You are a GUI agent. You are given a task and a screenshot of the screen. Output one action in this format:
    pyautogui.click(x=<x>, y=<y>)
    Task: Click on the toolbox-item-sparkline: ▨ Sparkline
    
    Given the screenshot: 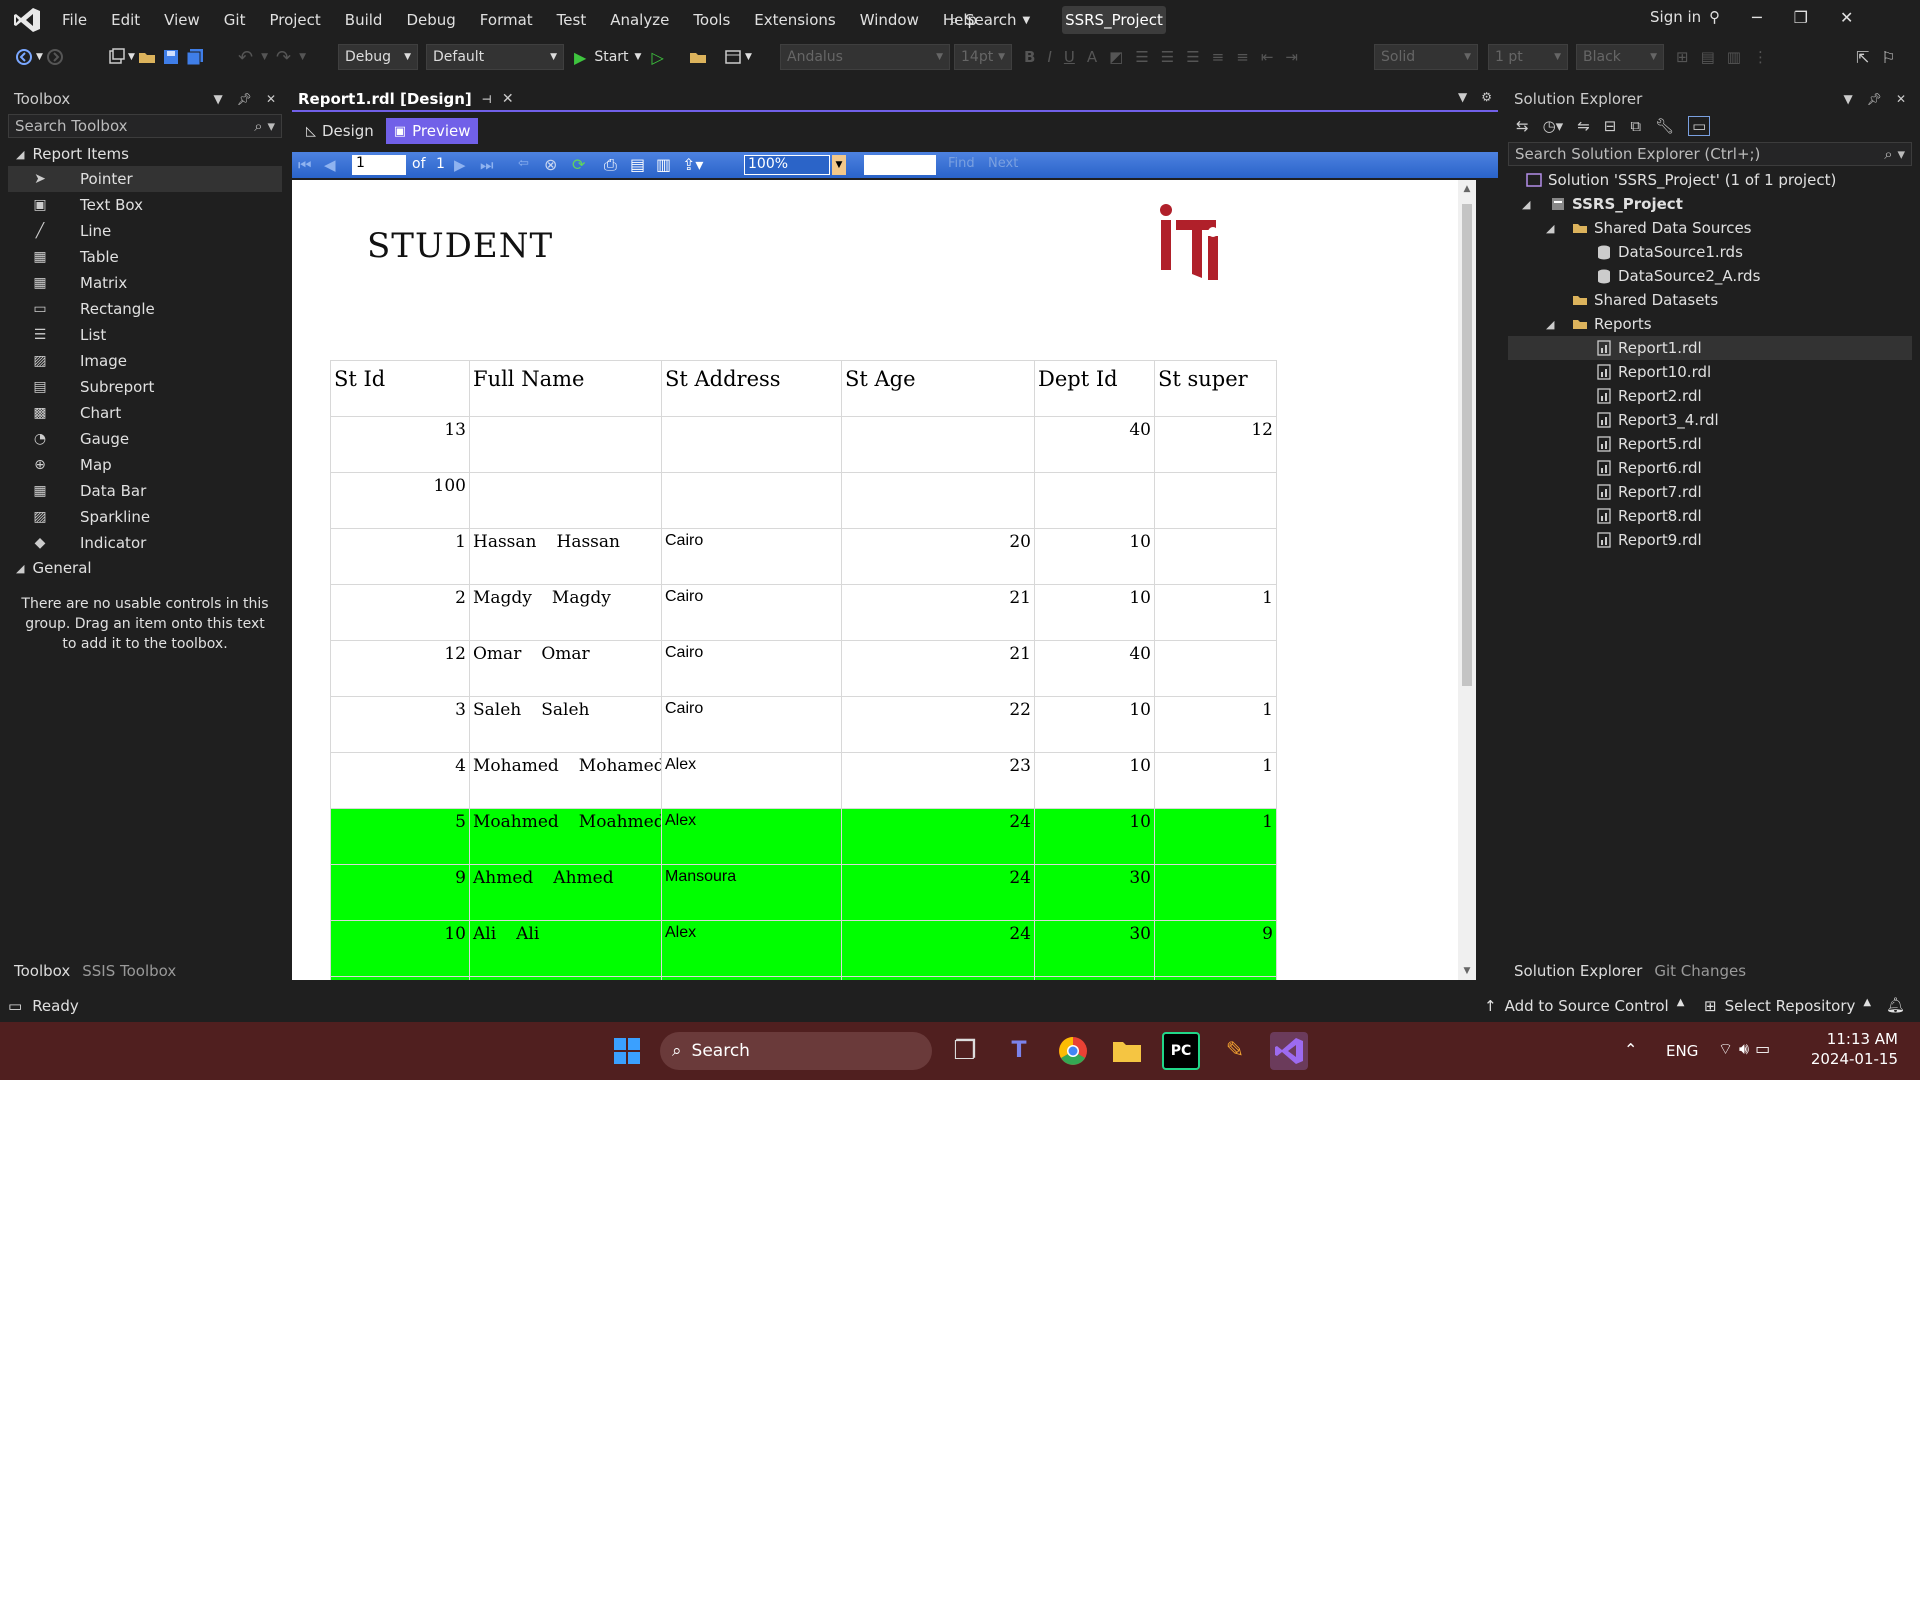 What is the action you would take?
    pyautogui.click(x=145, y=517)
    